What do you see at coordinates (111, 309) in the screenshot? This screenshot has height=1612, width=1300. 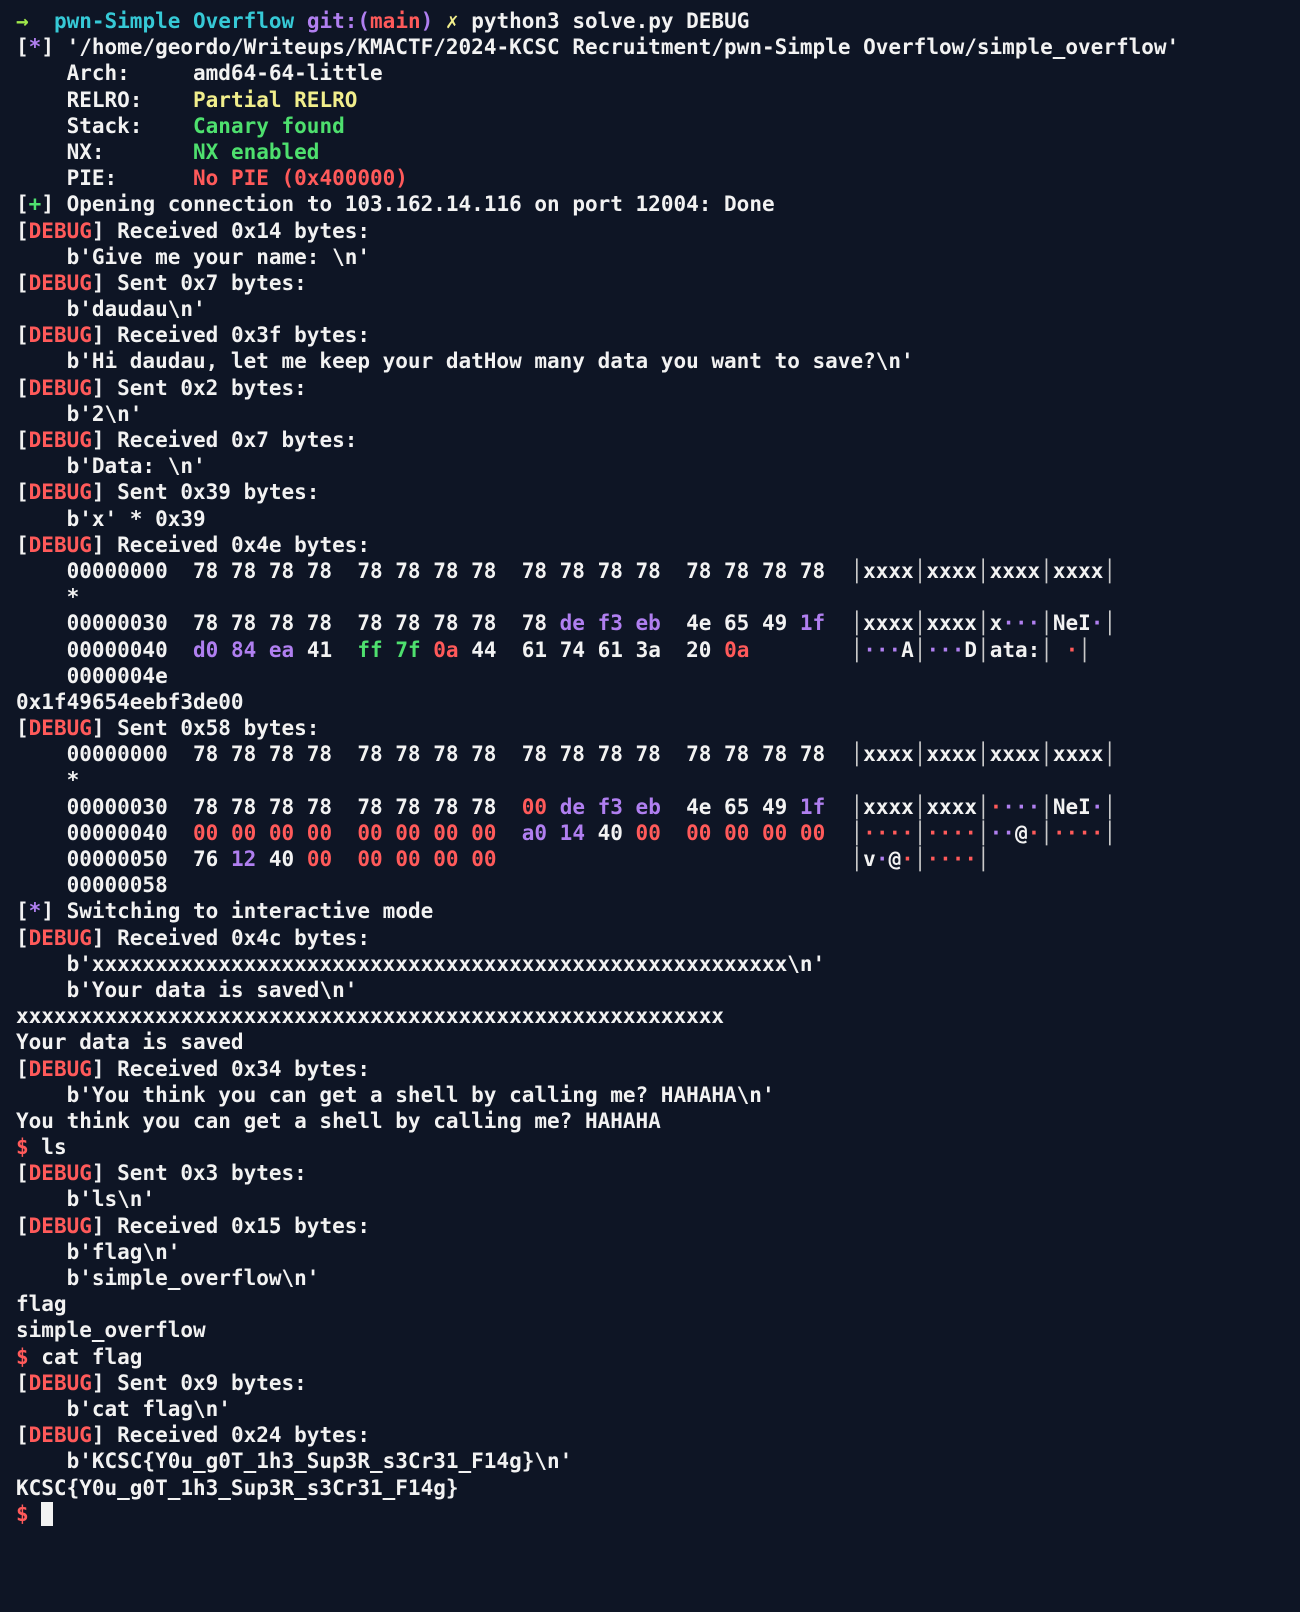 I see `terminal-text: b'daudau\n'` at bounding box center [111, 309].